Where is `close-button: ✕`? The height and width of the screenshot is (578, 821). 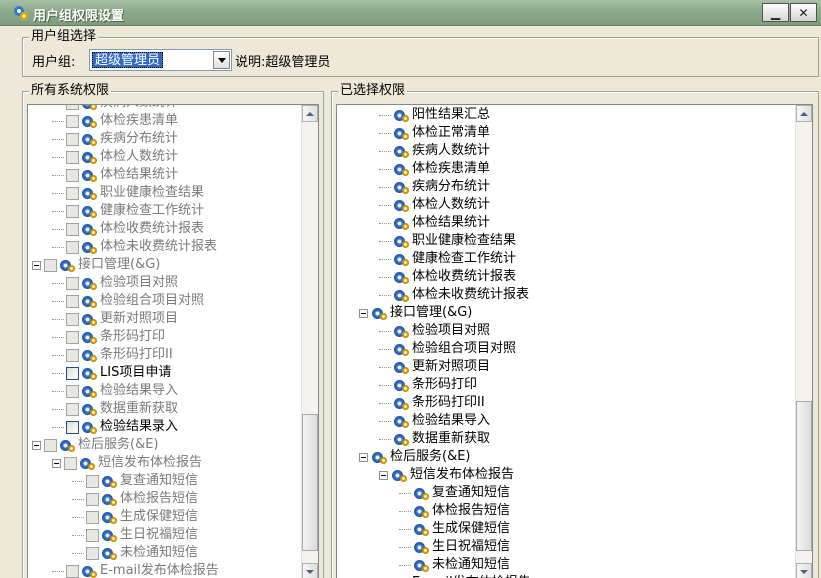 close-button: ✕ is located at coordinates (803, 12).